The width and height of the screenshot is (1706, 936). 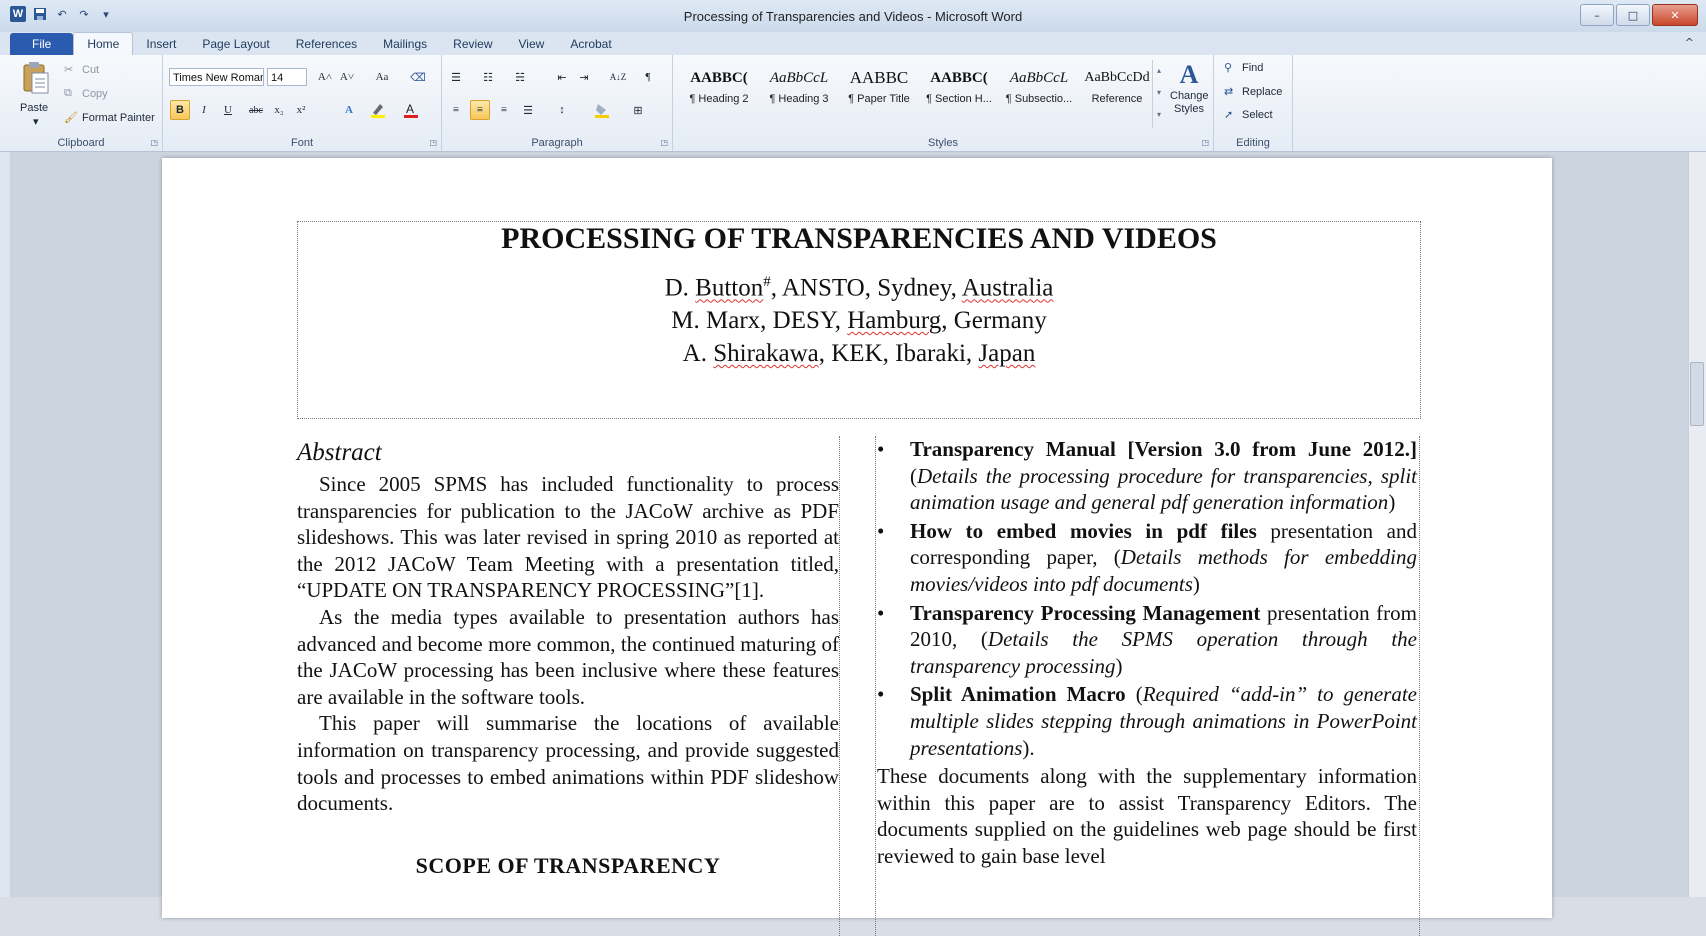 What do you see at coordinates (204, 110) in the screenshot?
I see `italic-button: I` at bounding box center [204, 110].